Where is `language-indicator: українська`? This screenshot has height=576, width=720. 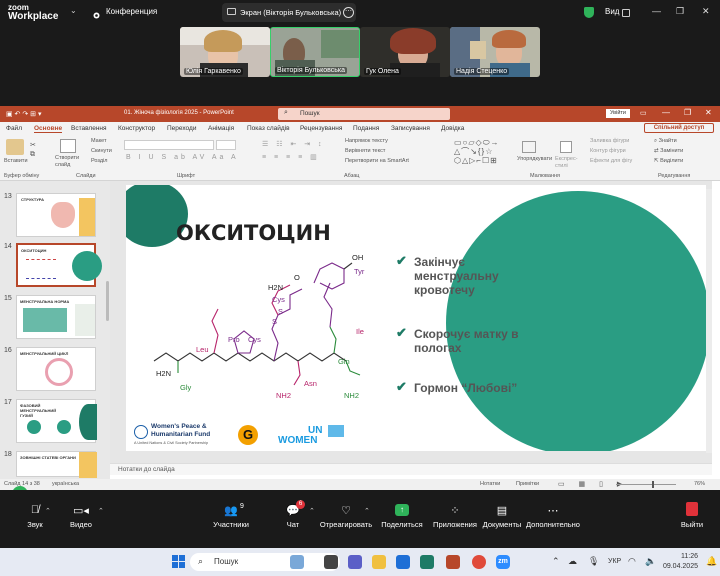 language-indicator: українська is located at coordinates (65, 484).